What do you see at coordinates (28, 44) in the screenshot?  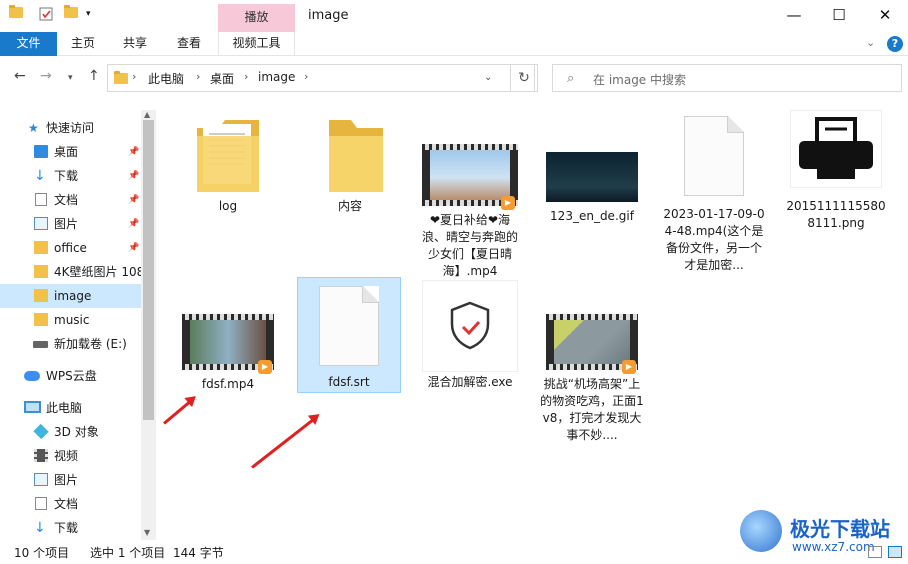 I see `tab-file: 文件` at bounding box center [28, 44].